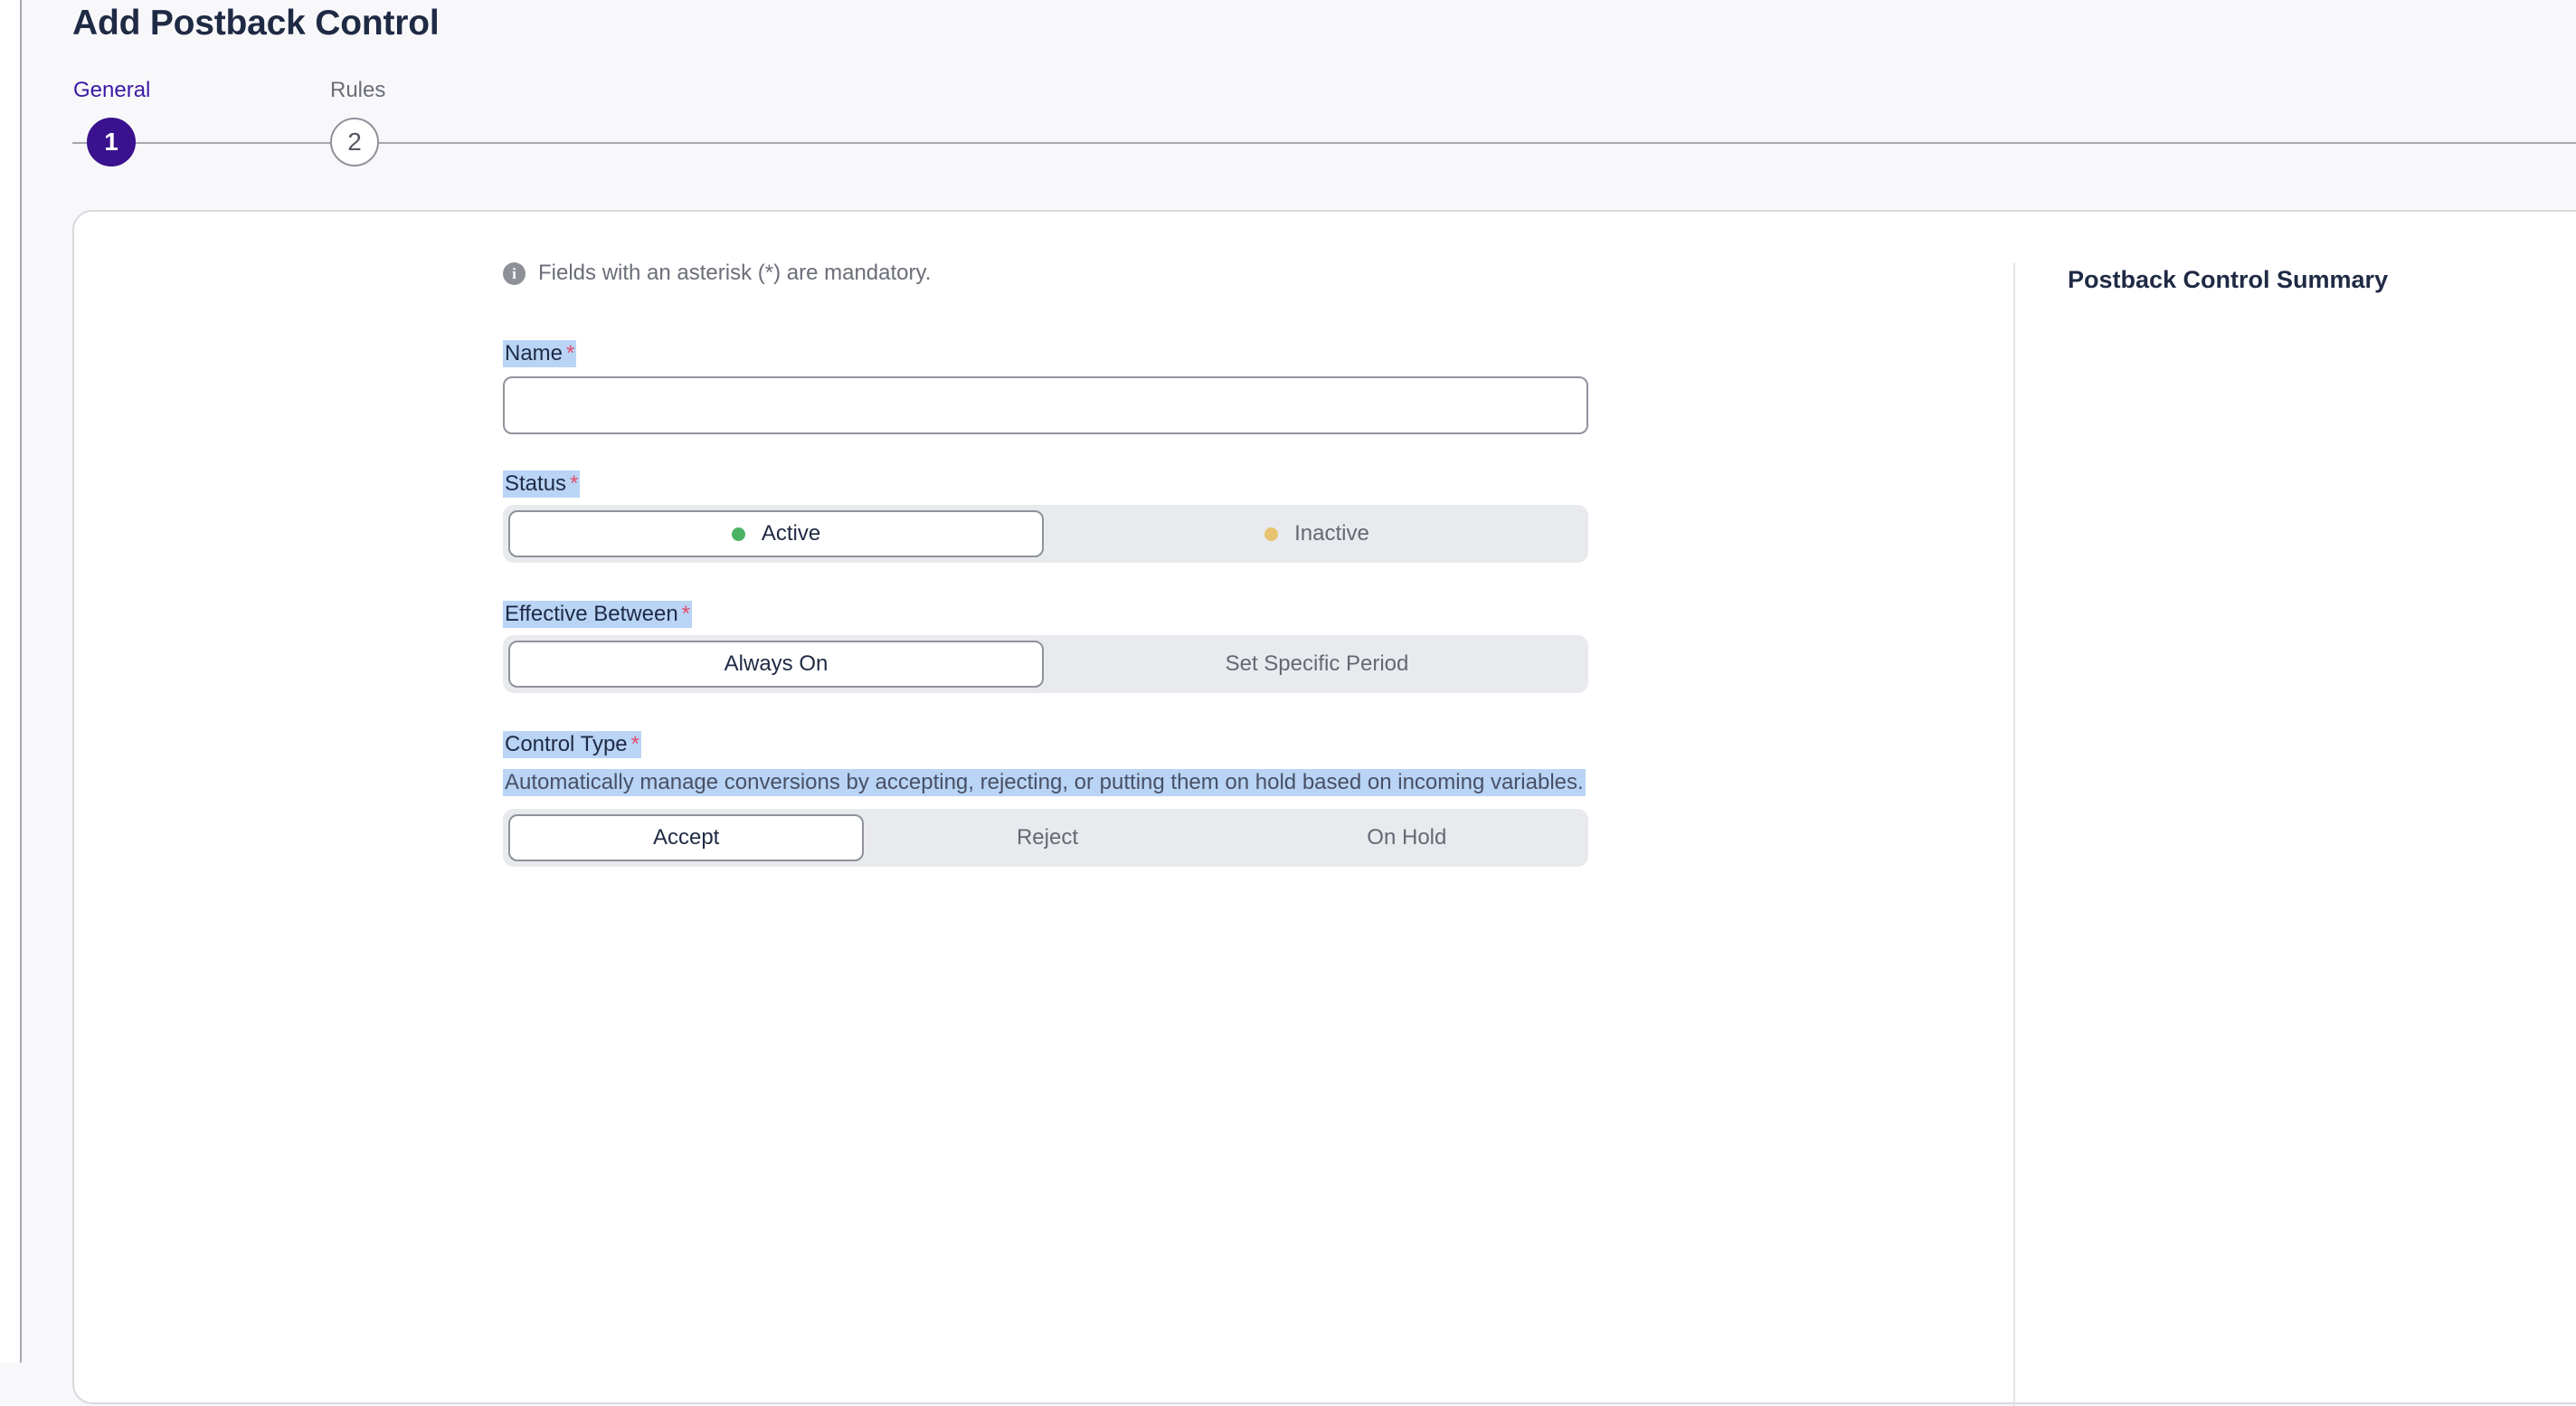 The height and width of the screenshot is (1406, 2576). Describe the element at coordinates (1045, 405) in the screenshot. I see `name-input` at that location.